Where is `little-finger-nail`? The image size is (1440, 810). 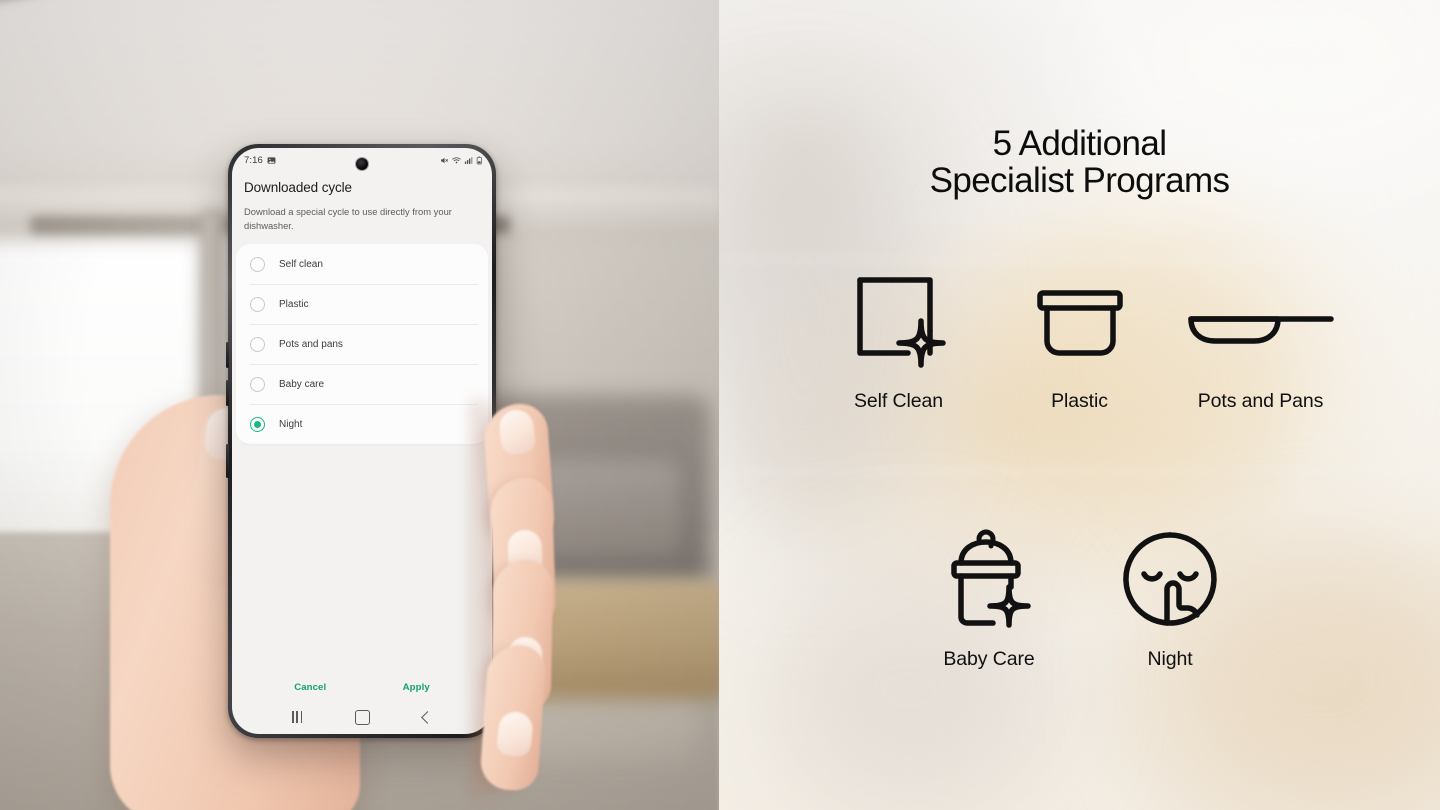 little-finger-nail is located at coordinates (515, 734).